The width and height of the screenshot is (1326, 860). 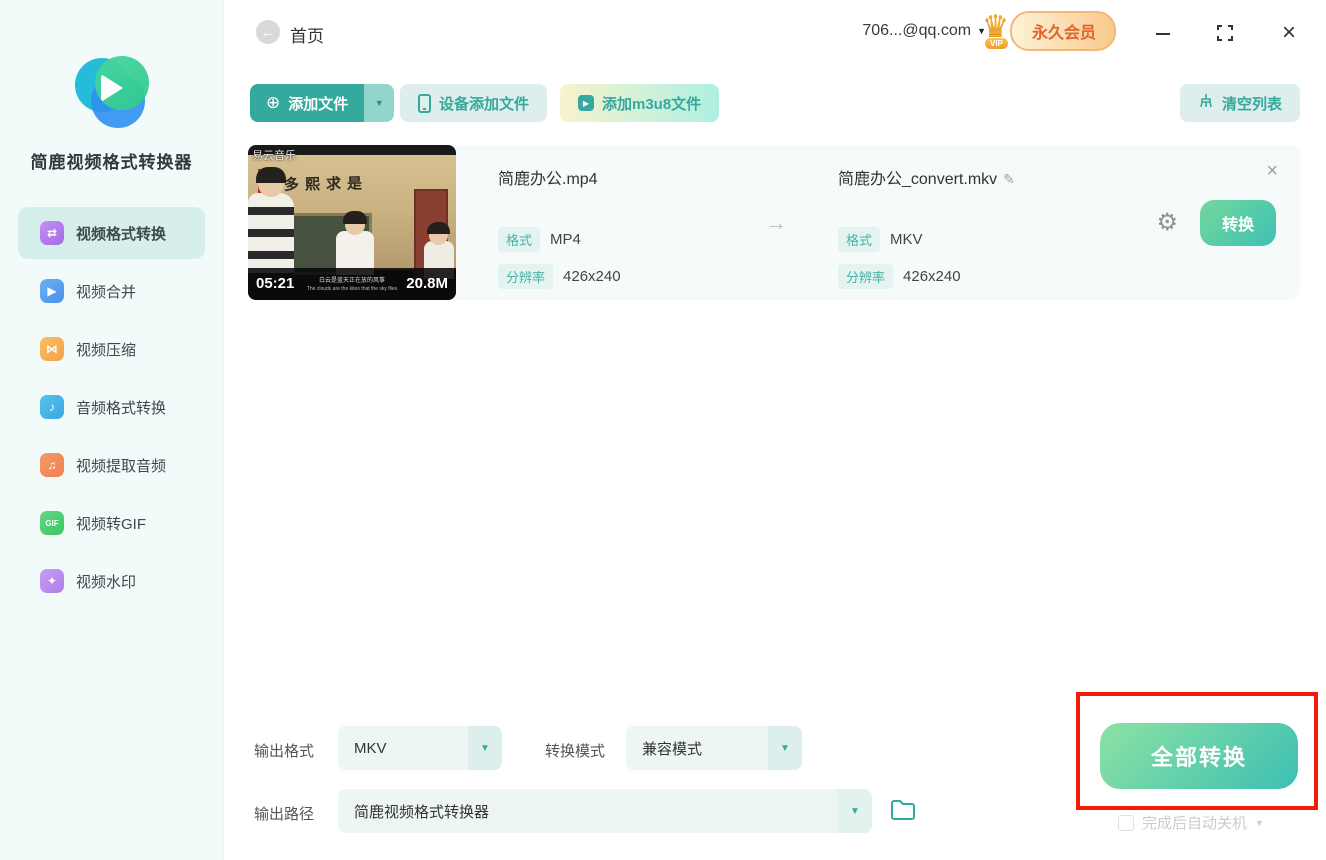 I want to click on gear-icon: ⚙, so click(x=1167, y=222).